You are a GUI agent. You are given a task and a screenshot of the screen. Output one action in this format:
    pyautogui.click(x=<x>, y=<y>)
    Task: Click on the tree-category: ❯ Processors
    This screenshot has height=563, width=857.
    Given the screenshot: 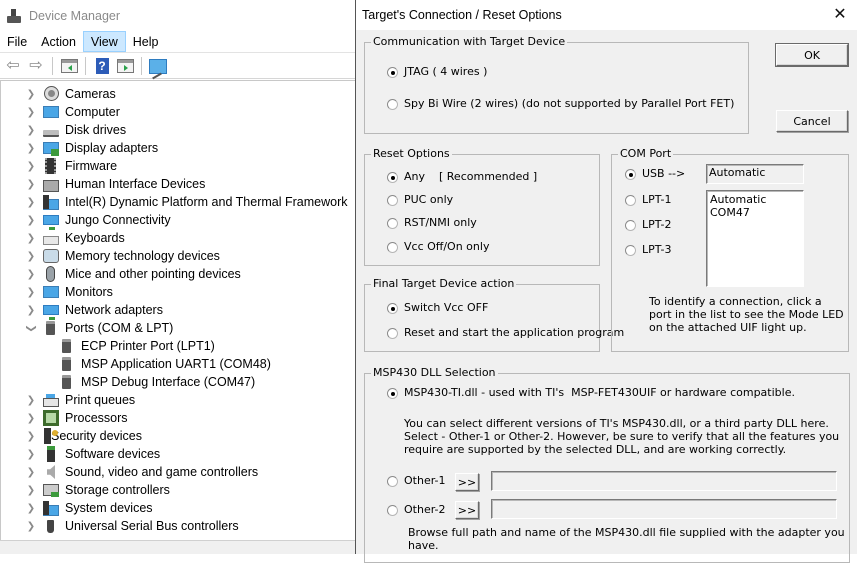 What is the action you would take?
    pyautogui.click(x=76, y=418)
    